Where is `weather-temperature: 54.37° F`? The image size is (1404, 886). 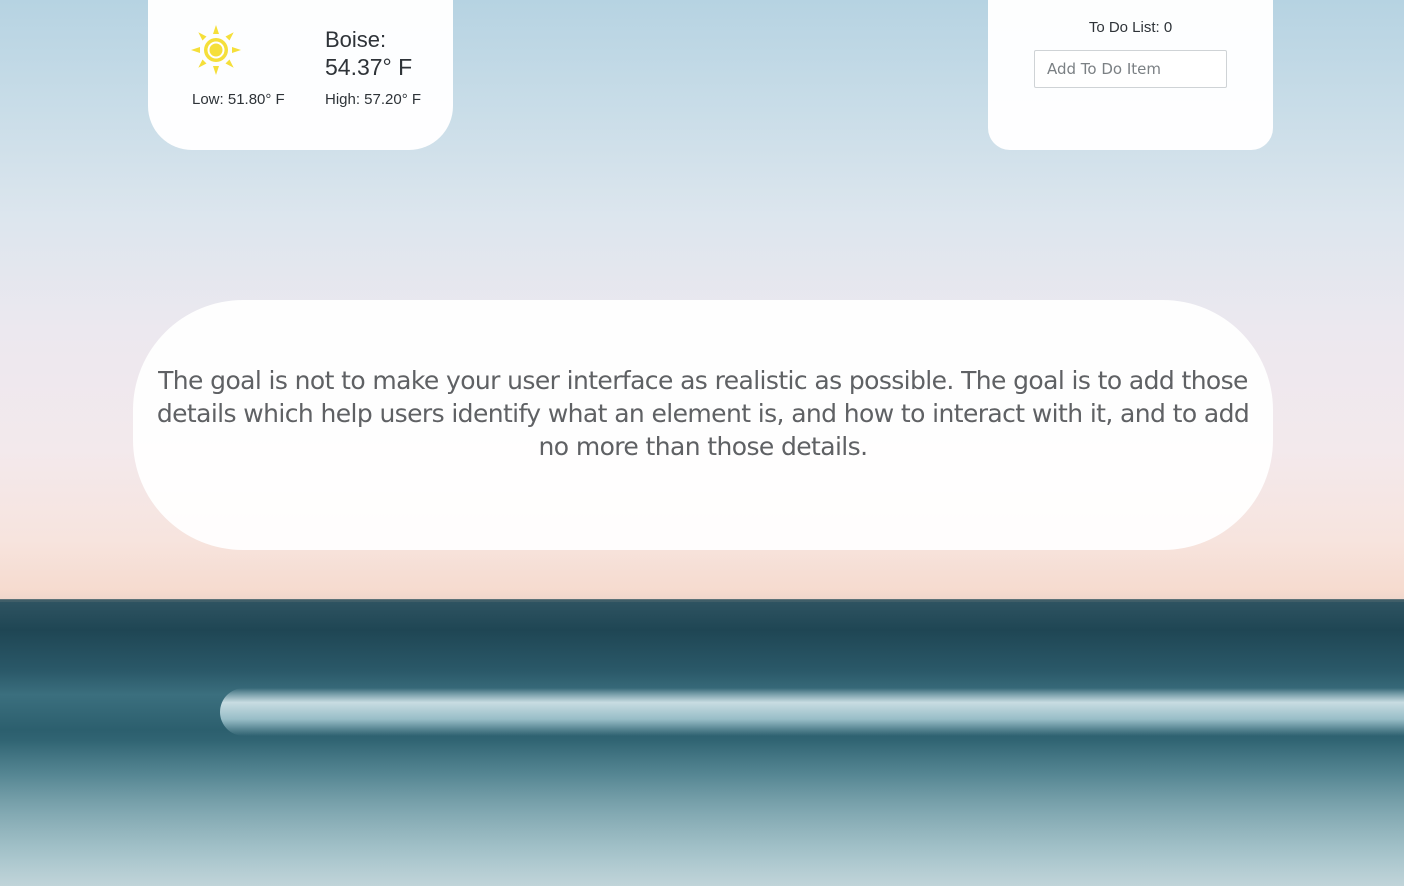 weather-temperature: 54.37° F is located at coordinates (369, 67).